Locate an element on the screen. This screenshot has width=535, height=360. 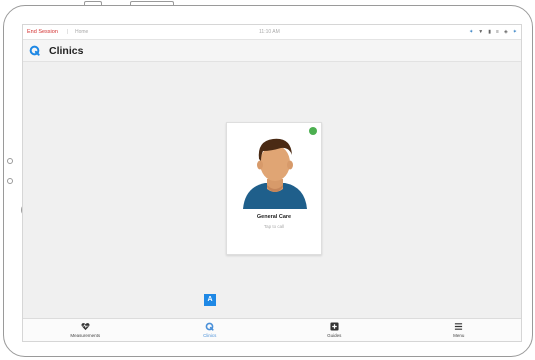
bluetooth-icon: ✶ is located at coordinates (471, 32).